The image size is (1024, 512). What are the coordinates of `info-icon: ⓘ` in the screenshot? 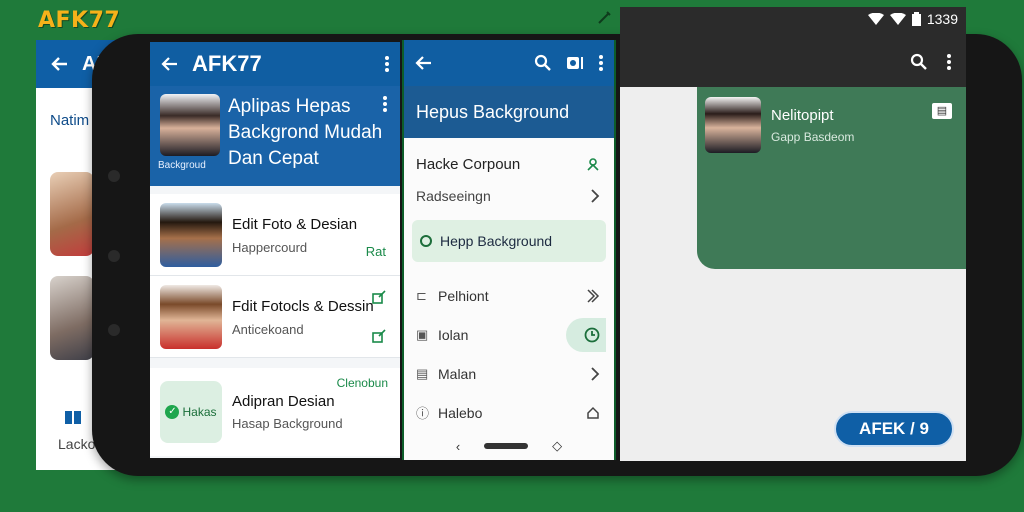 It's located at (423, 413).